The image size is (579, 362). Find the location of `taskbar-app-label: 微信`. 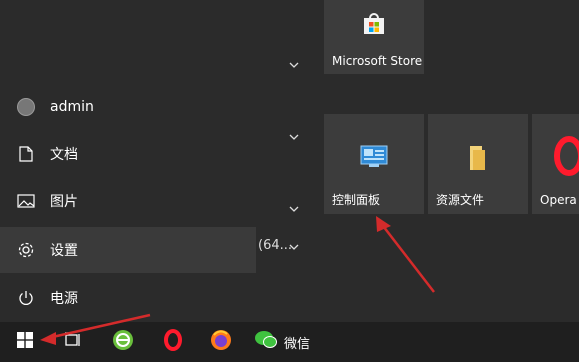

taskbar-app-label: 微信 is located at coordinates (297, 344).